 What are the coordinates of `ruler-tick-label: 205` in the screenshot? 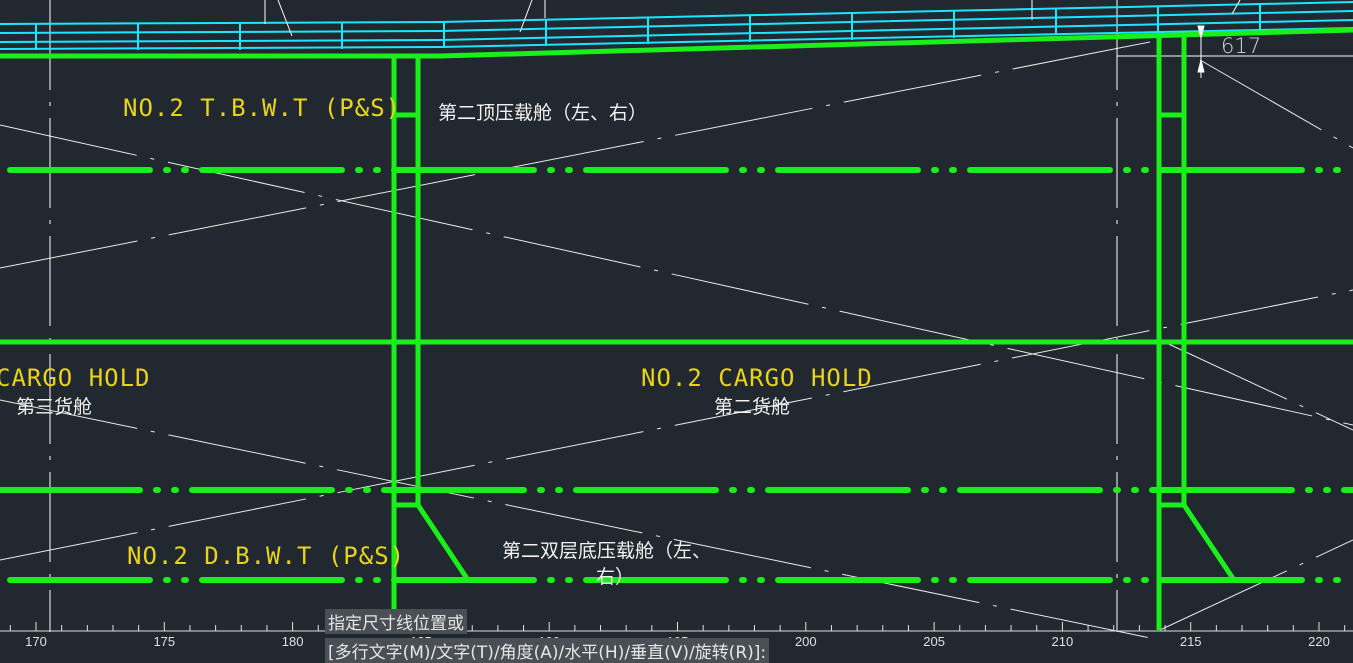 It's located at (934, 641).